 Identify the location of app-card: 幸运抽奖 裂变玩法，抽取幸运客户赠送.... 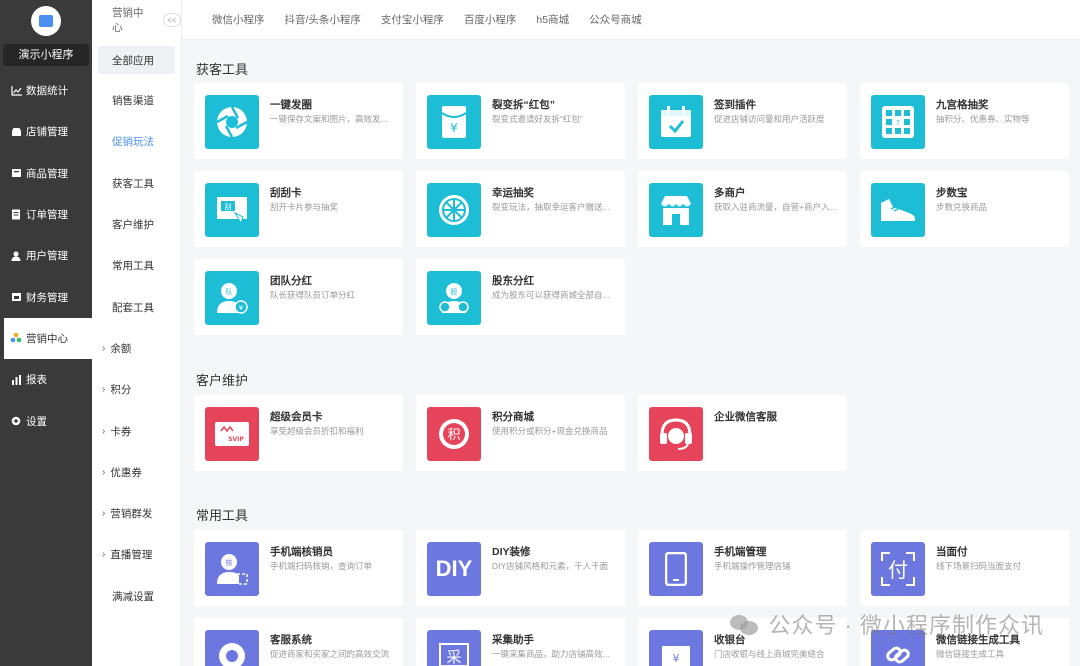
(520, 209).